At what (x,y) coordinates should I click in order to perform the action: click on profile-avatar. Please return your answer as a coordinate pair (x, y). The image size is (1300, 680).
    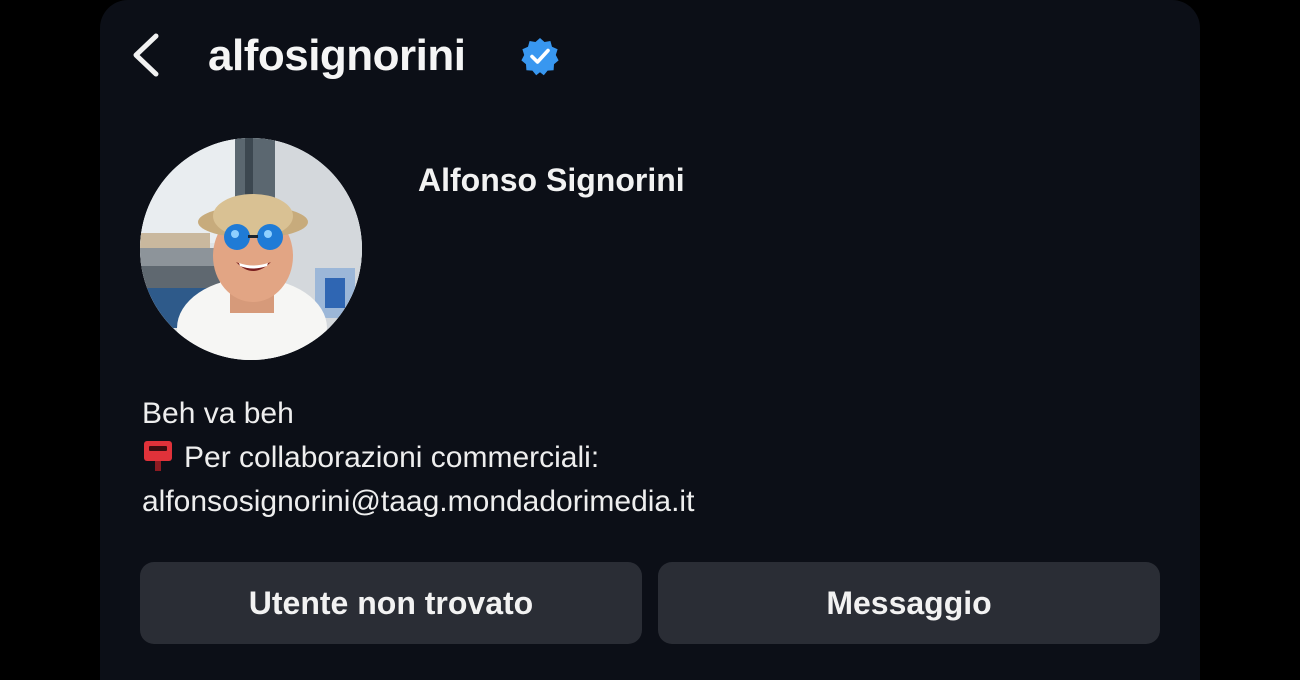
    Looking at the image, I should click on (251, 249).